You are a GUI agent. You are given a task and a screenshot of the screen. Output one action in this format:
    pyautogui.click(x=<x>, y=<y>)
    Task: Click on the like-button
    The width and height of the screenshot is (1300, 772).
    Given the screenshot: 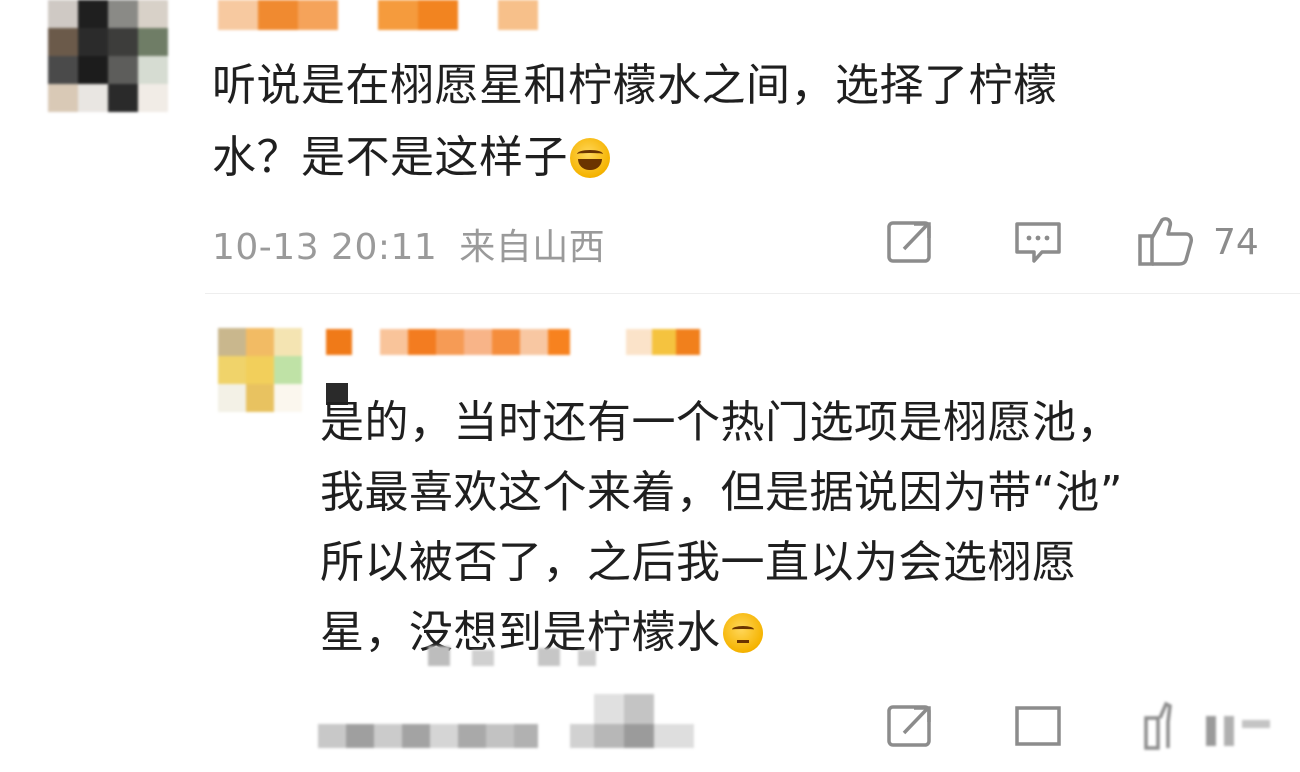 What is the action you would take?
    pyautogui.click(x=1166, y=241)
    